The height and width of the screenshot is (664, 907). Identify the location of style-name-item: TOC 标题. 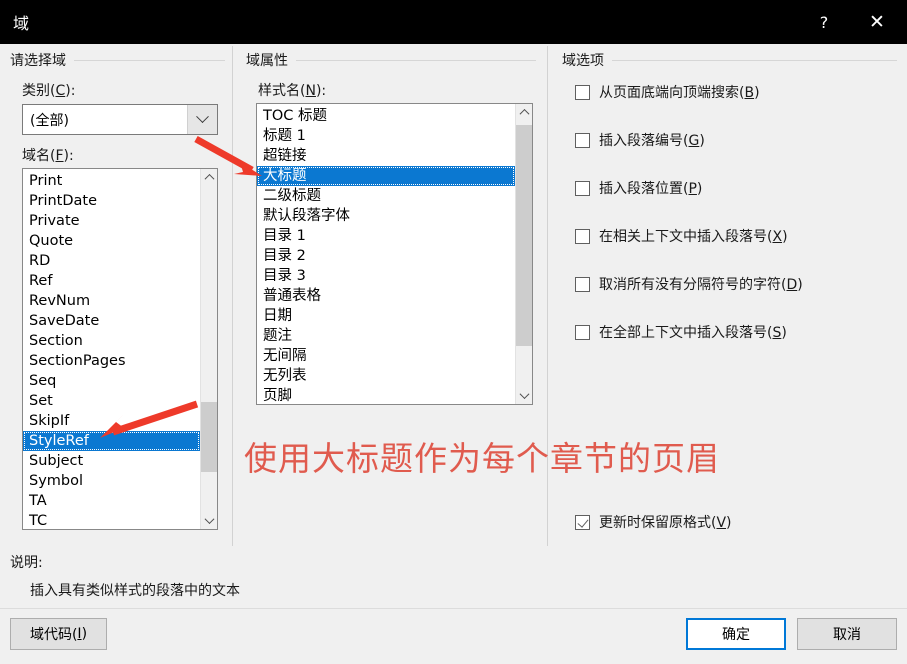
(386, 116).